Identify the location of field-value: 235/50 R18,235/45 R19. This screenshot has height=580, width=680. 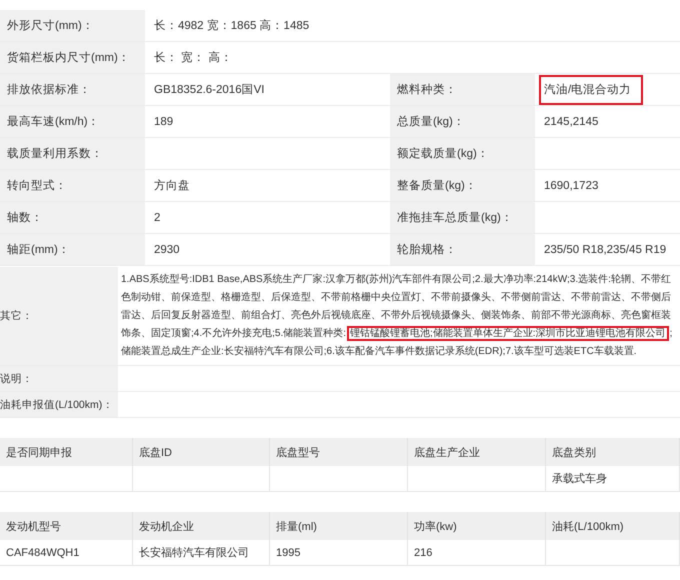
(607, 249).